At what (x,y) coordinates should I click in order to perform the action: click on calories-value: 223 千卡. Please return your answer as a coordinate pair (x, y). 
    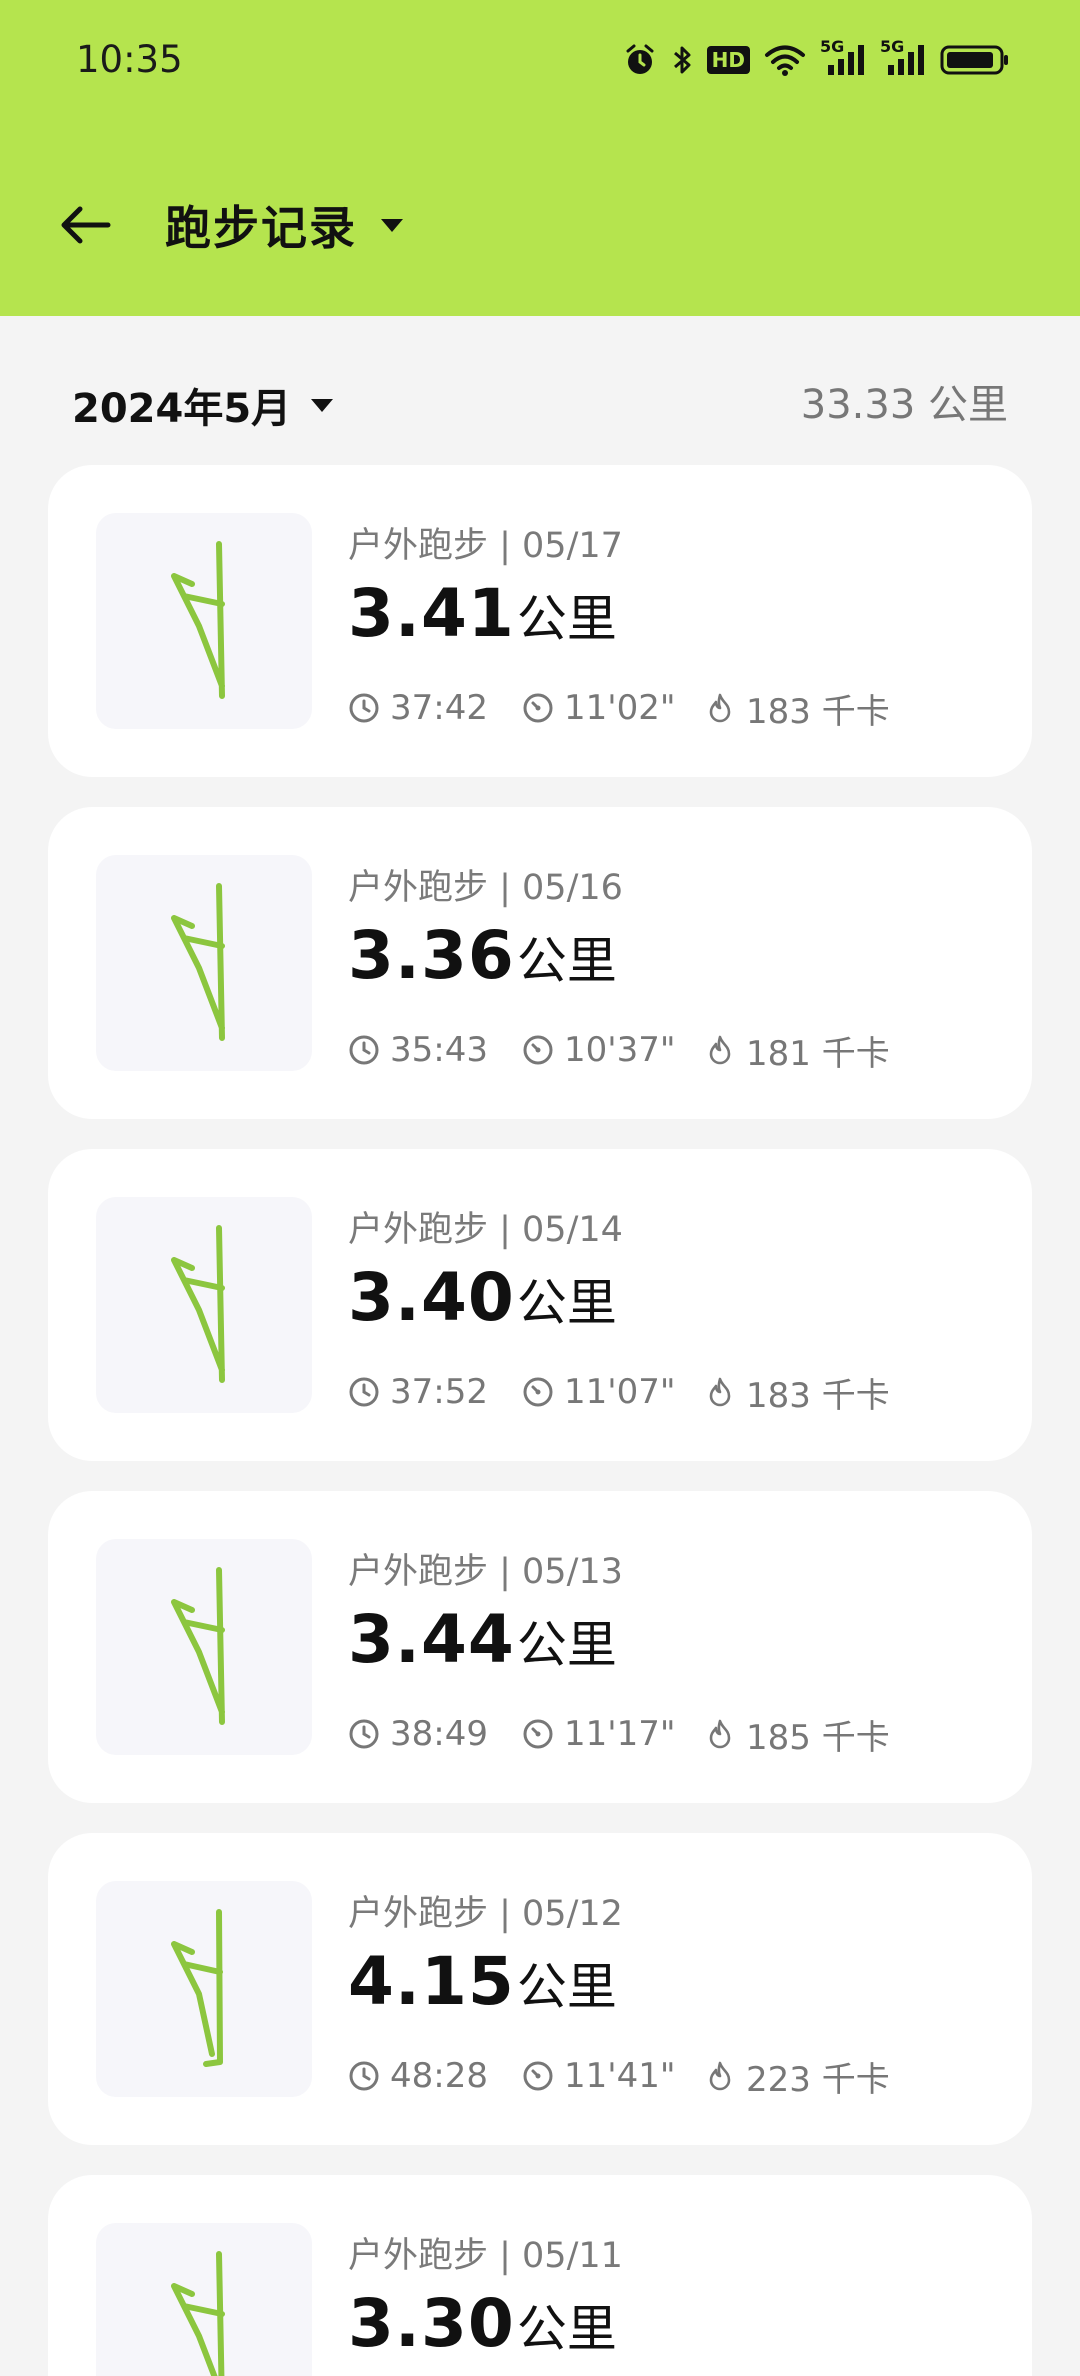
    Looking at the image, I should click on (818, 2079).